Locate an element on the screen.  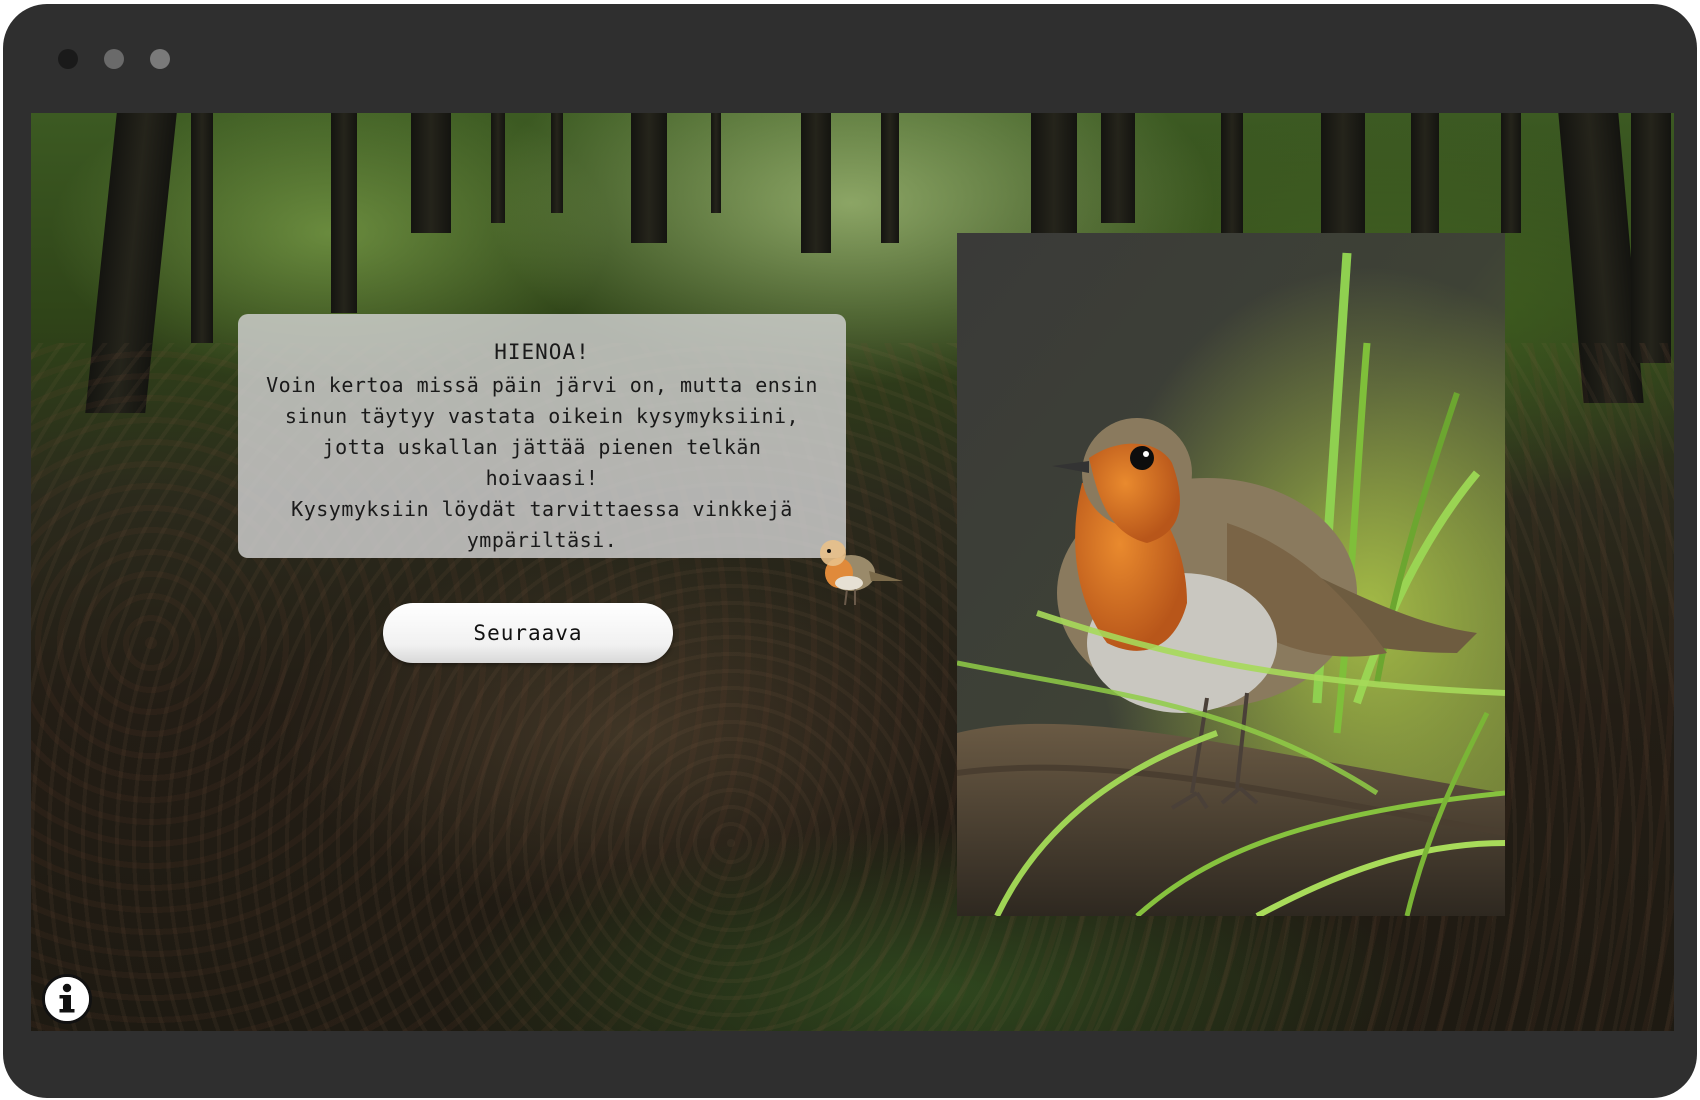
close-window-button is located at coordinates (68, 59).